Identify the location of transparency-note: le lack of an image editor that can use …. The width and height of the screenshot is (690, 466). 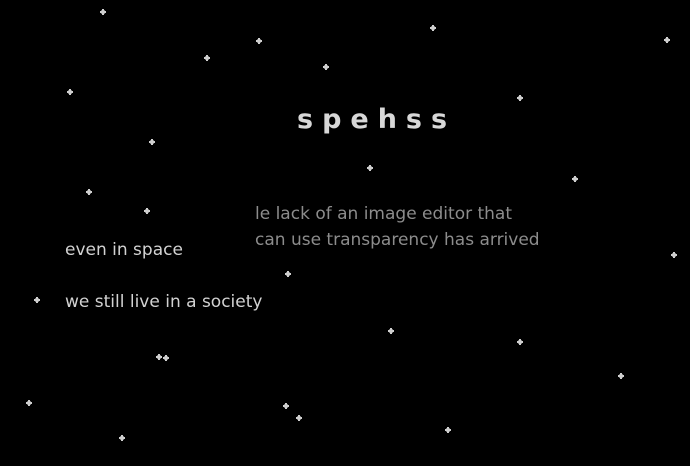
(397, 227).